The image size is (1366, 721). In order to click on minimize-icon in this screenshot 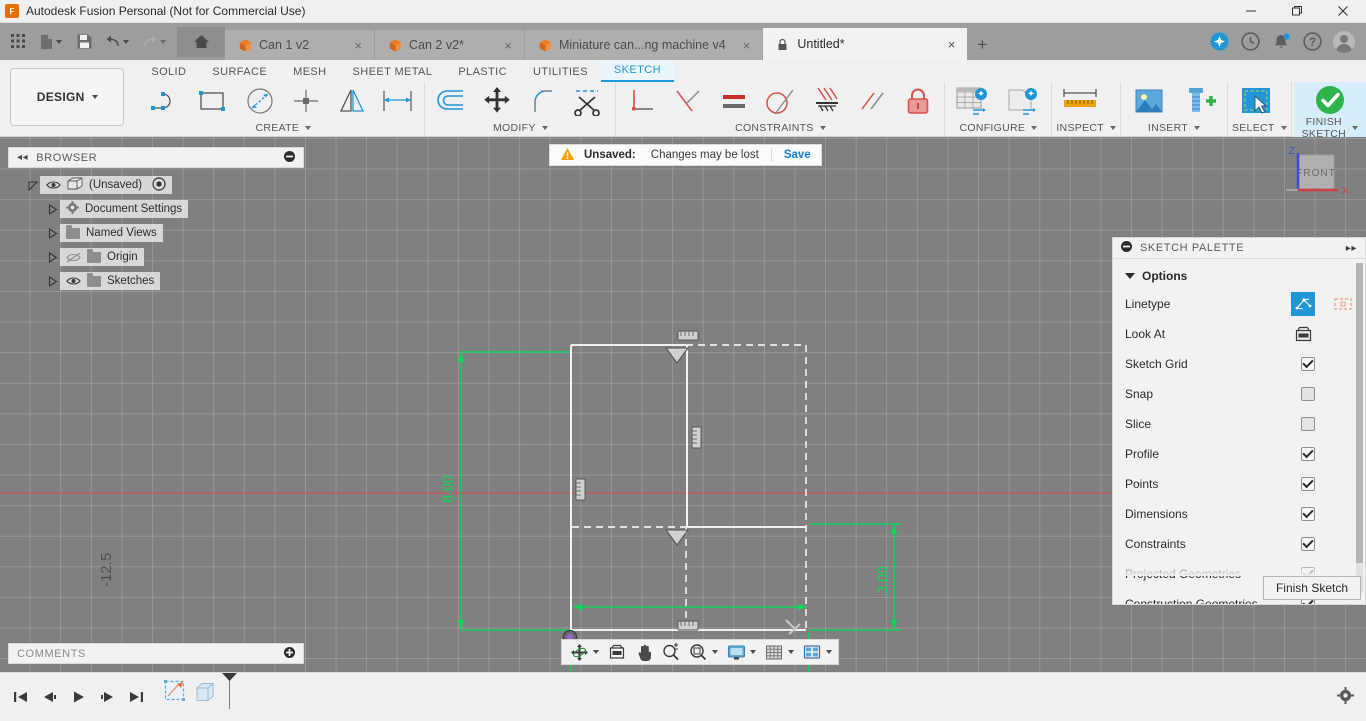, I will do `click(1251, 11)`.